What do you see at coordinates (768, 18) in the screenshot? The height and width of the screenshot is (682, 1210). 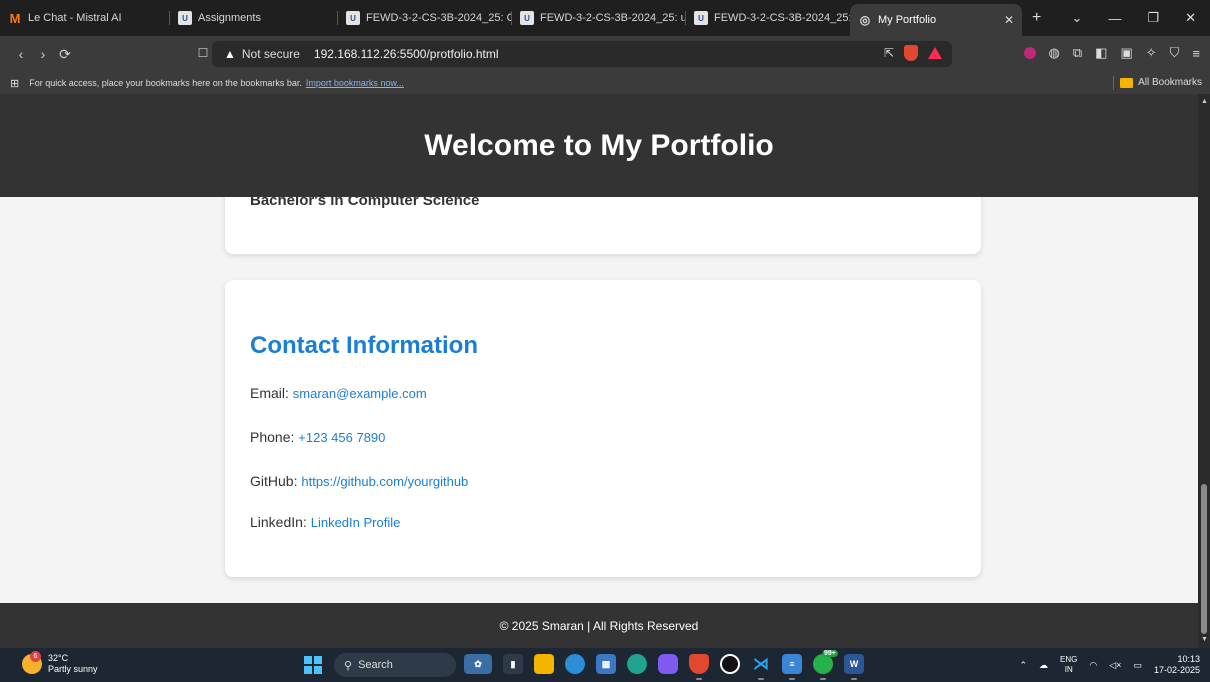 I see `tab-fewd-upo: U FEWD-3-2-CS-3B-2024_25: Upo` at bounding box center [768, 18].